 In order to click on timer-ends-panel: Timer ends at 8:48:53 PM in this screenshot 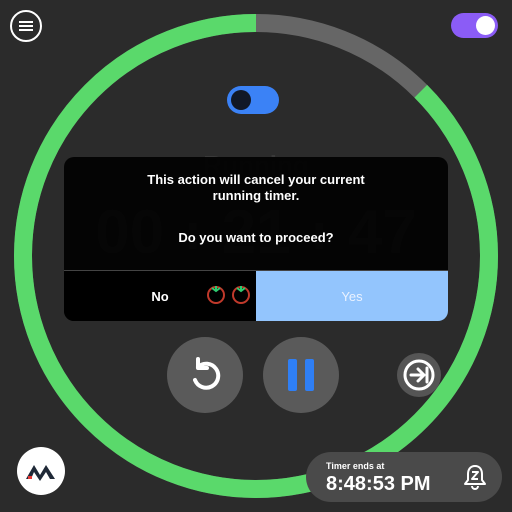, I will do `click(404, 477)`.